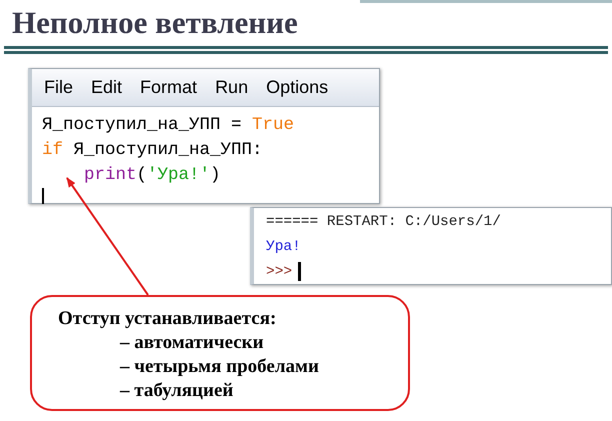 This screenshot has width=612, height=421. Describe the element at coordinates (168, 319) in the screenshot. I see `callout-heading: Отступ устанавливается:` at that location.